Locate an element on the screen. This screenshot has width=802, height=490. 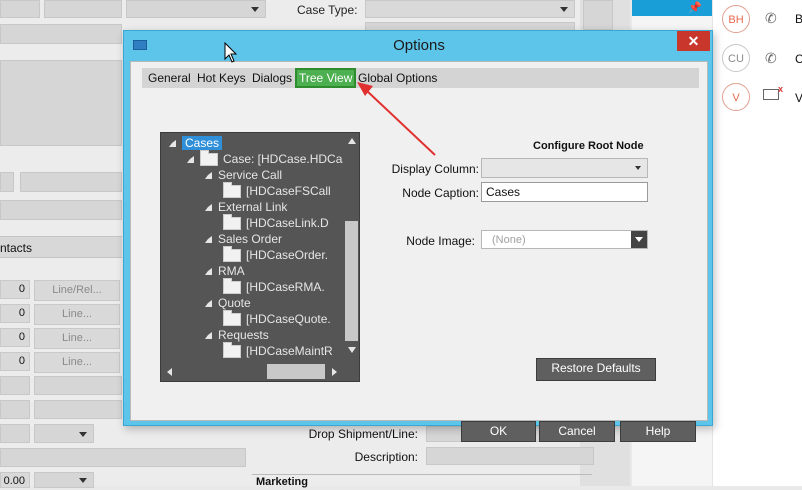
vertical-scroll-thumb is located at coordinates (351, 281).